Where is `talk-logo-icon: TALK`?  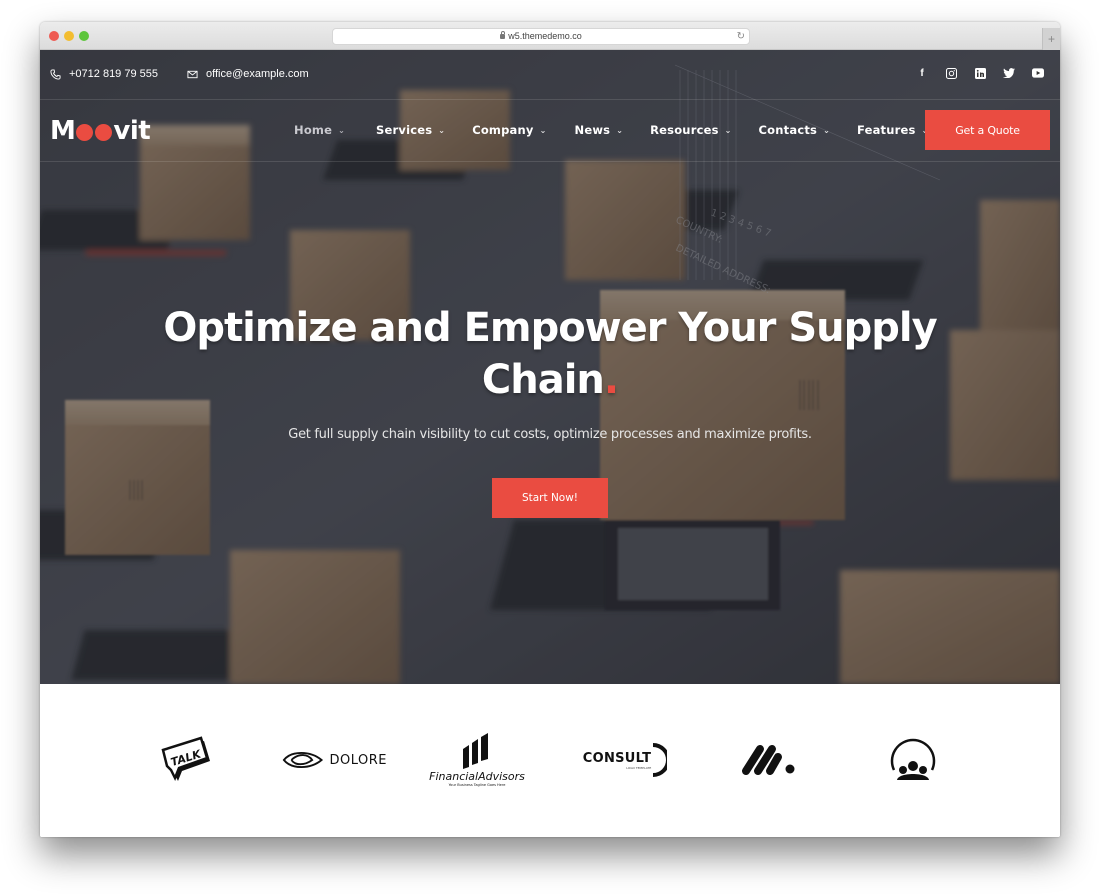 talk-logo-icon: TALK is located at coordinates (185, 759).